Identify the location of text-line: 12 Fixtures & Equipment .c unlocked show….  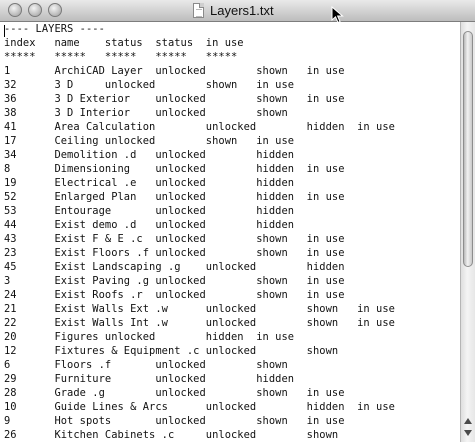
(171, 351).